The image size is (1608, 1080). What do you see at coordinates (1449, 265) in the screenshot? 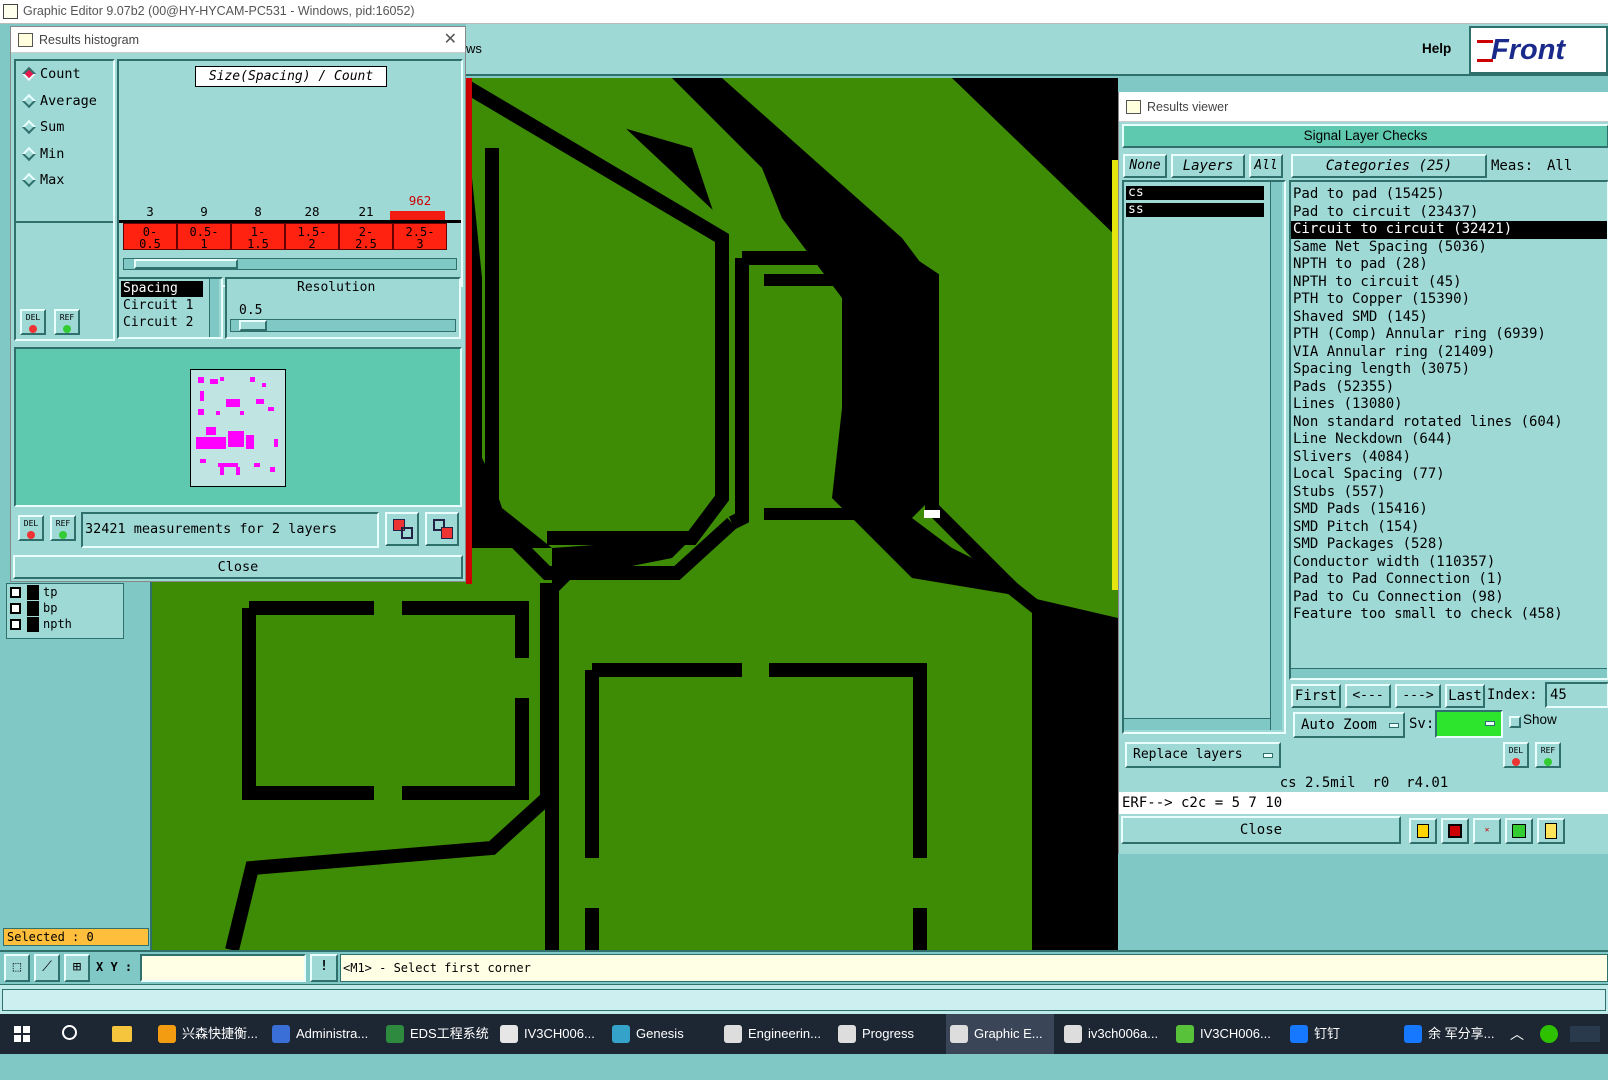
I see `category-item: NPTH to pad (28)` at bounding box center [1449, 265].